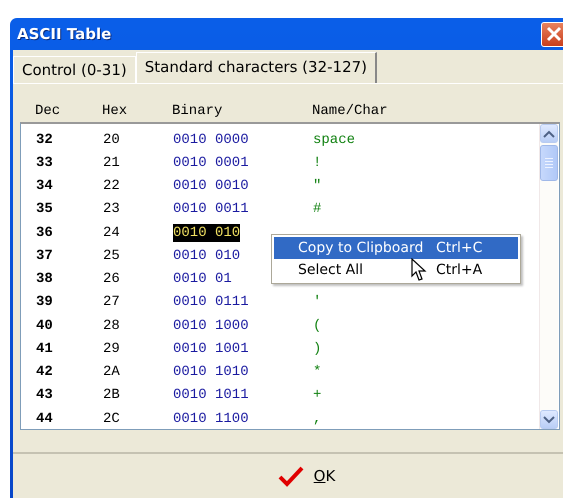 Image resolution: width=563 pixels, height=498 pixels. Describe the element at coordinates (112, 418) in the screenshot. I see `table-cell-text: 2C` at that location.